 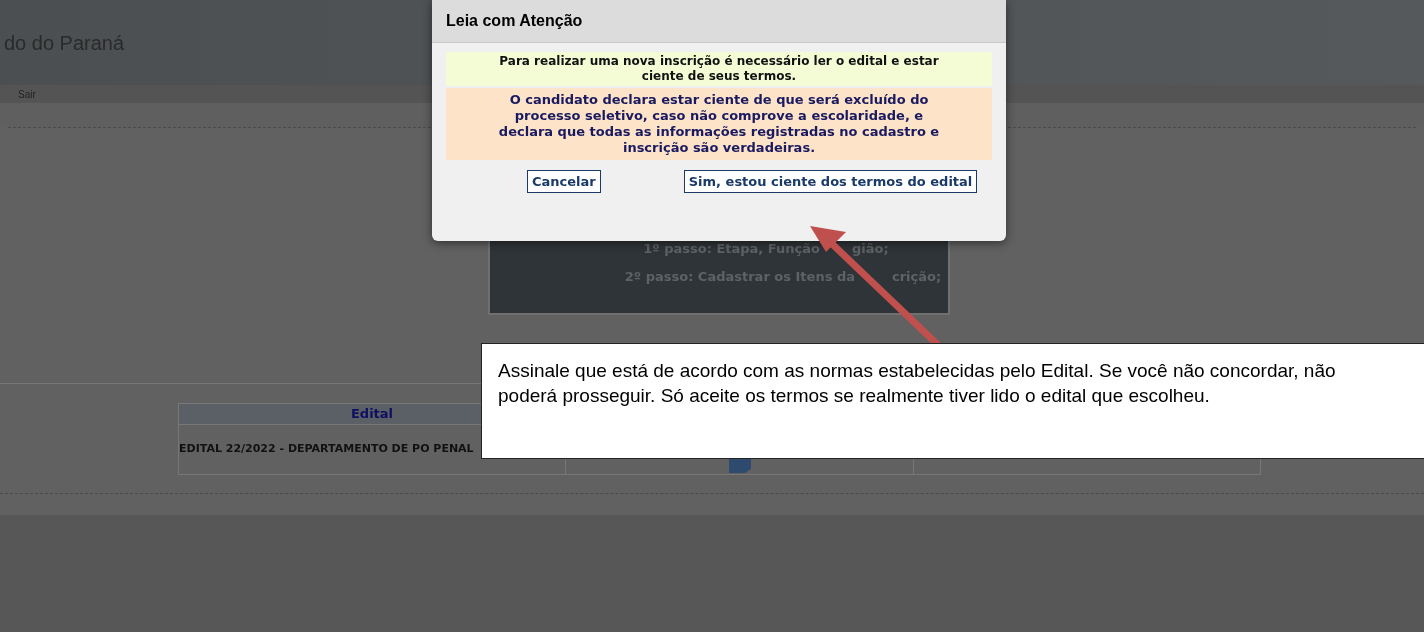 I want to click on notice-text: Para realizar uma nova inscrição é necessário ler o edital e estar ciente de seus termos., so click(x=719, y=69).